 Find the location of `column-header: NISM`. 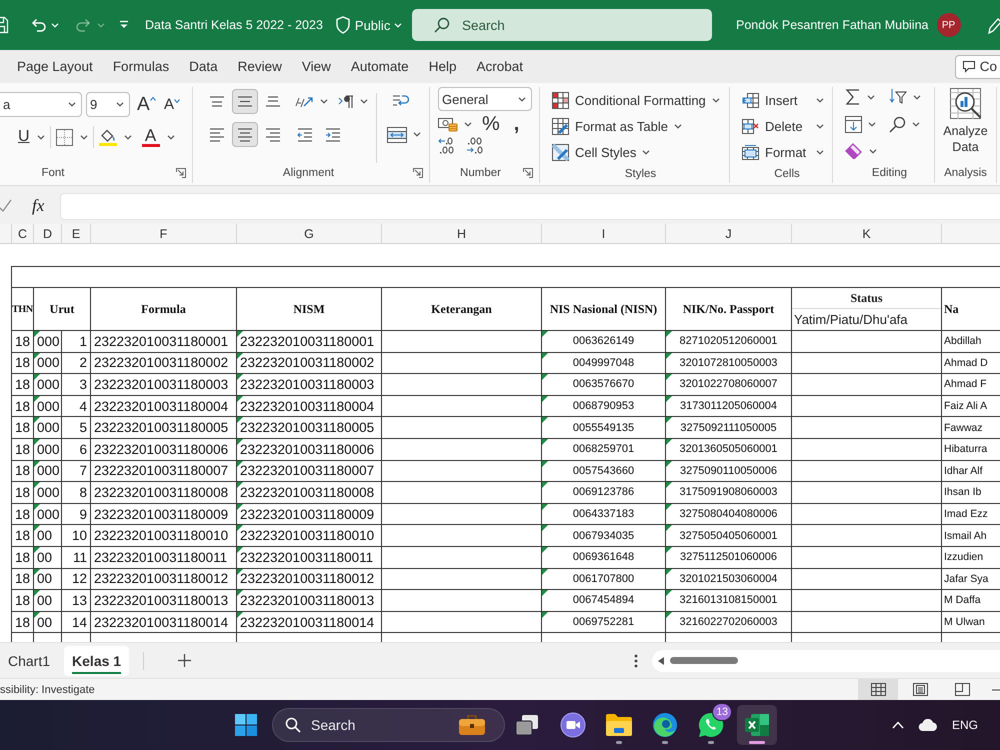

column-header: NISM is located at coordinates (309, 309).